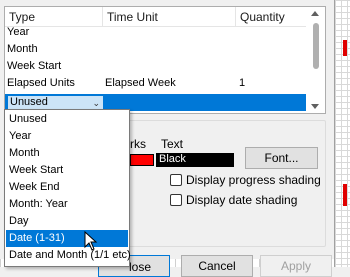  I want to click on dropdown-option: Month: Year, so click(67, 204).